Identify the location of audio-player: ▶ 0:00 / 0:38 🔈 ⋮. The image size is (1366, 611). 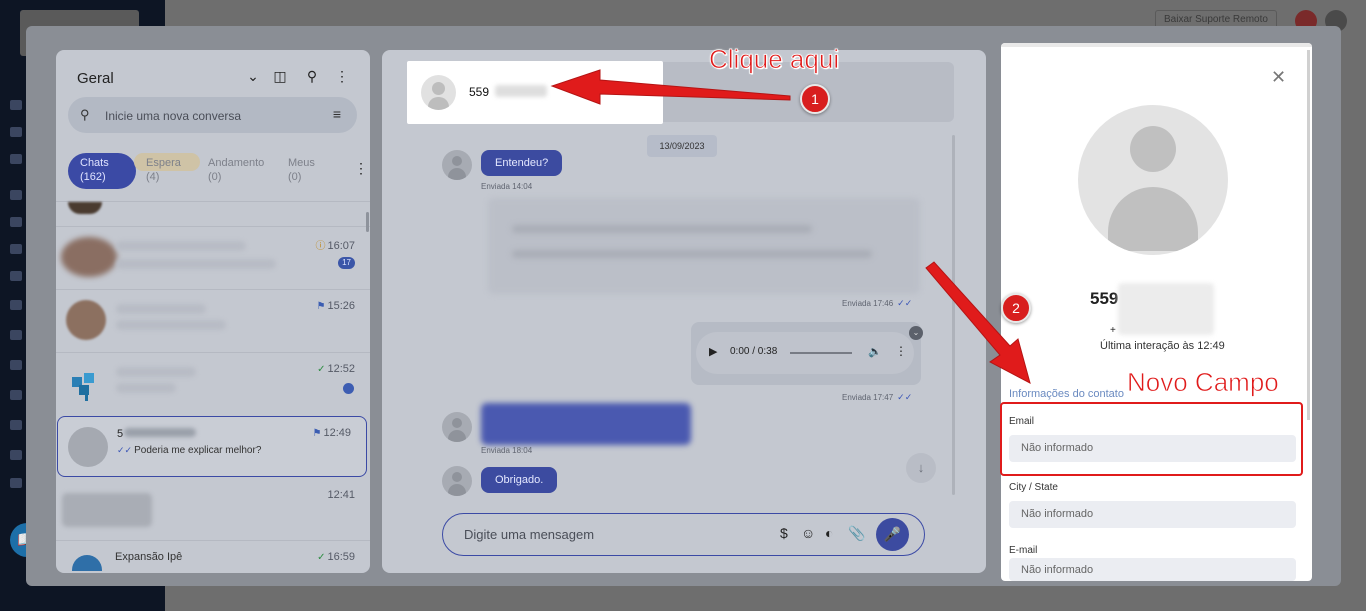
(805, 353).